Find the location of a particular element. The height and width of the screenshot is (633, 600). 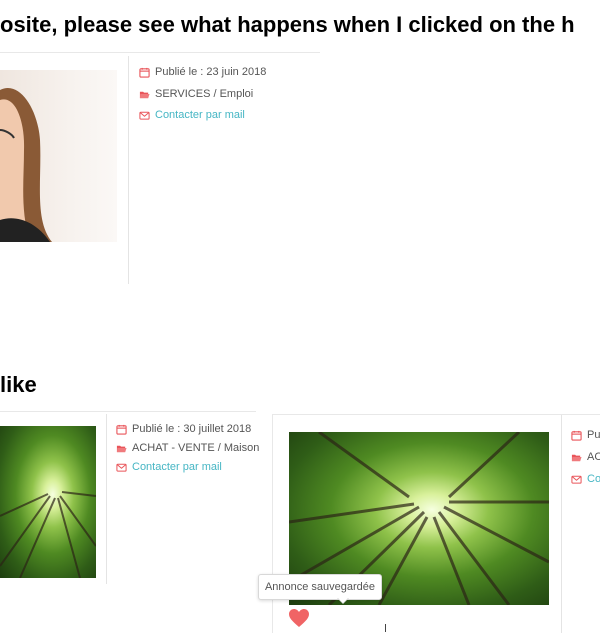

contact-link: Co is located at coordinates (585, 479).